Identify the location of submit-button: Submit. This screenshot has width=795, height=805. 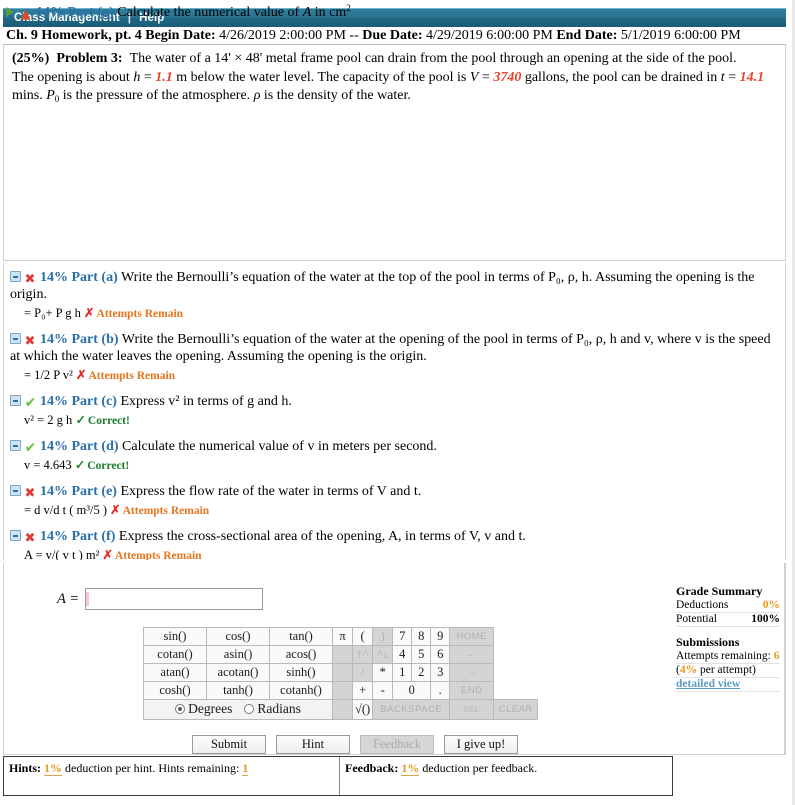
(229, 744).